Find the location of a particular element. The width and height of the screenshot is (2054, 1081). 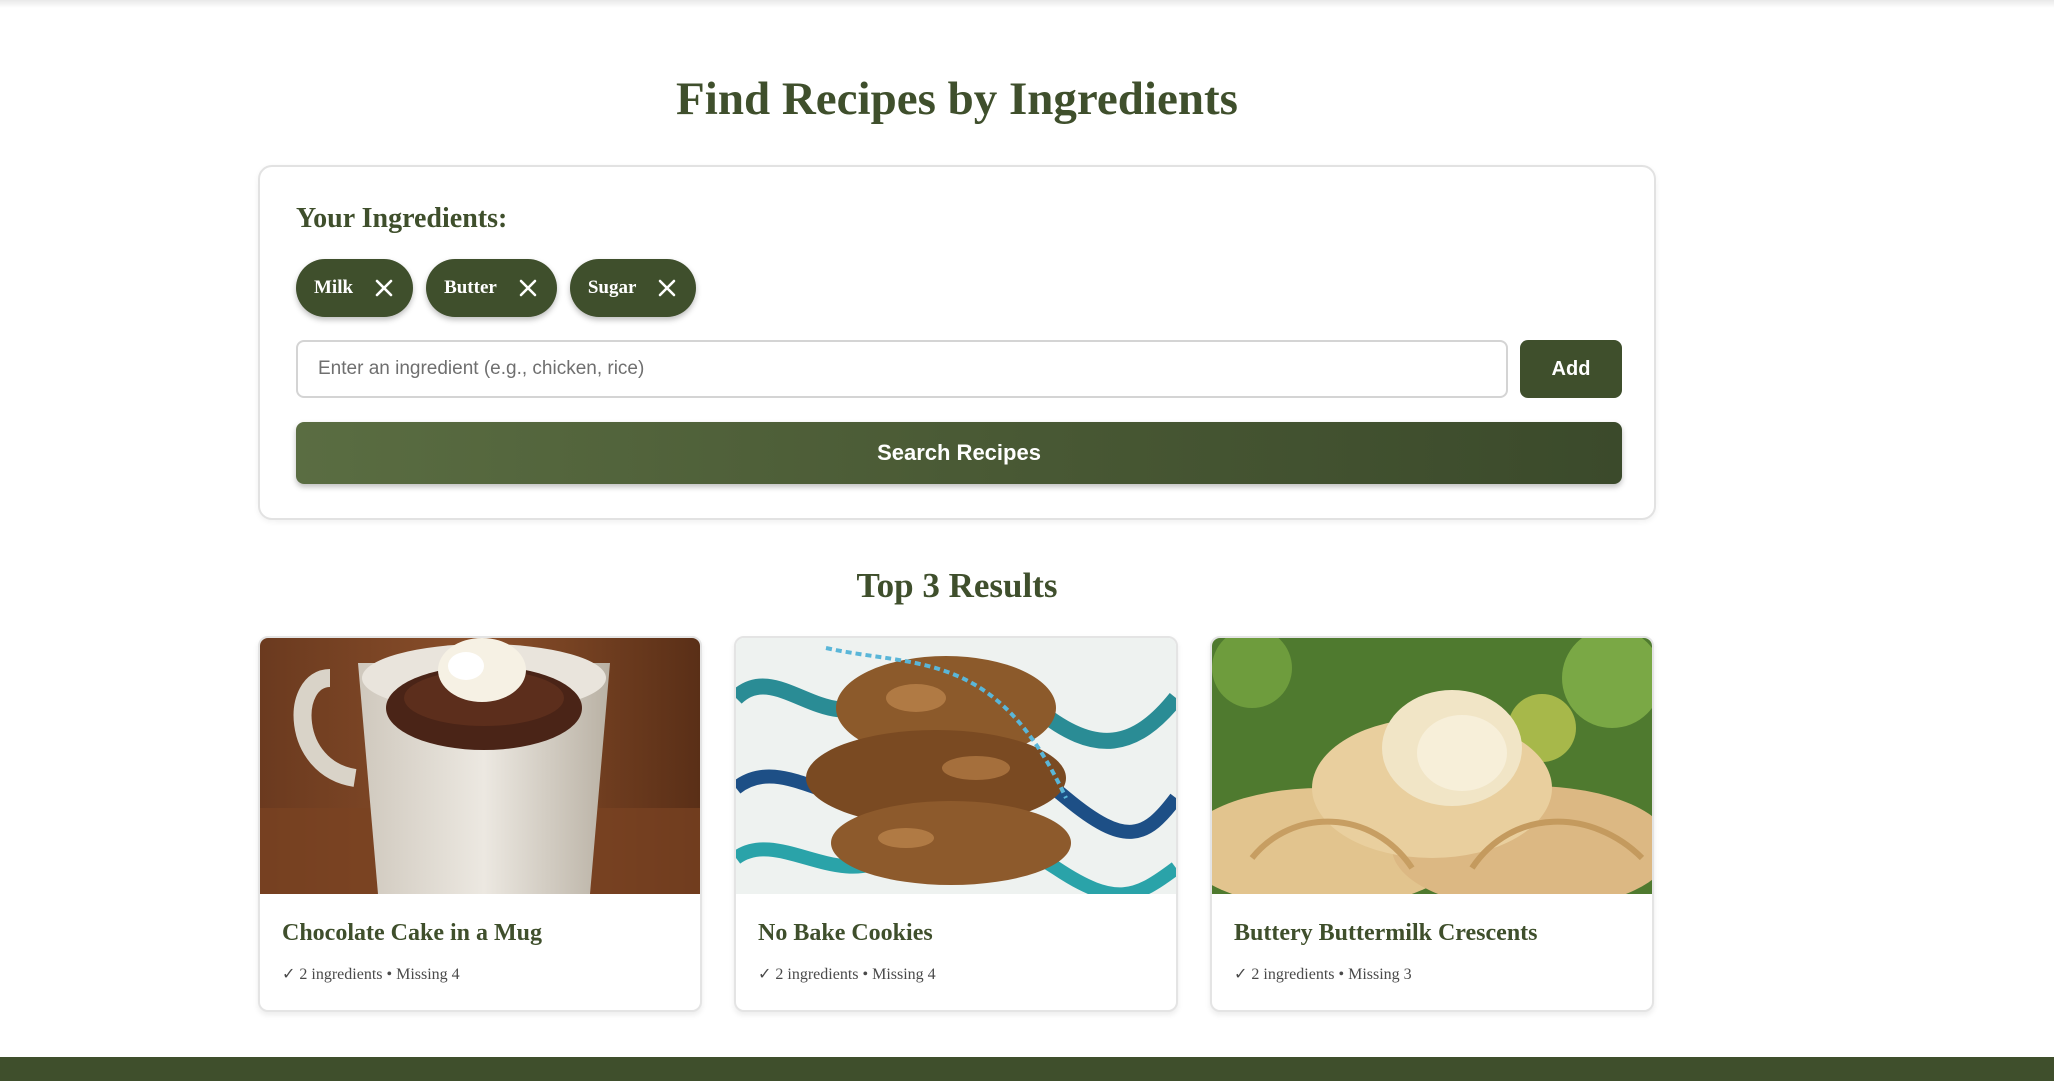

ingredient-chip-sugar: Sugar is located at coordinates (633, 288).